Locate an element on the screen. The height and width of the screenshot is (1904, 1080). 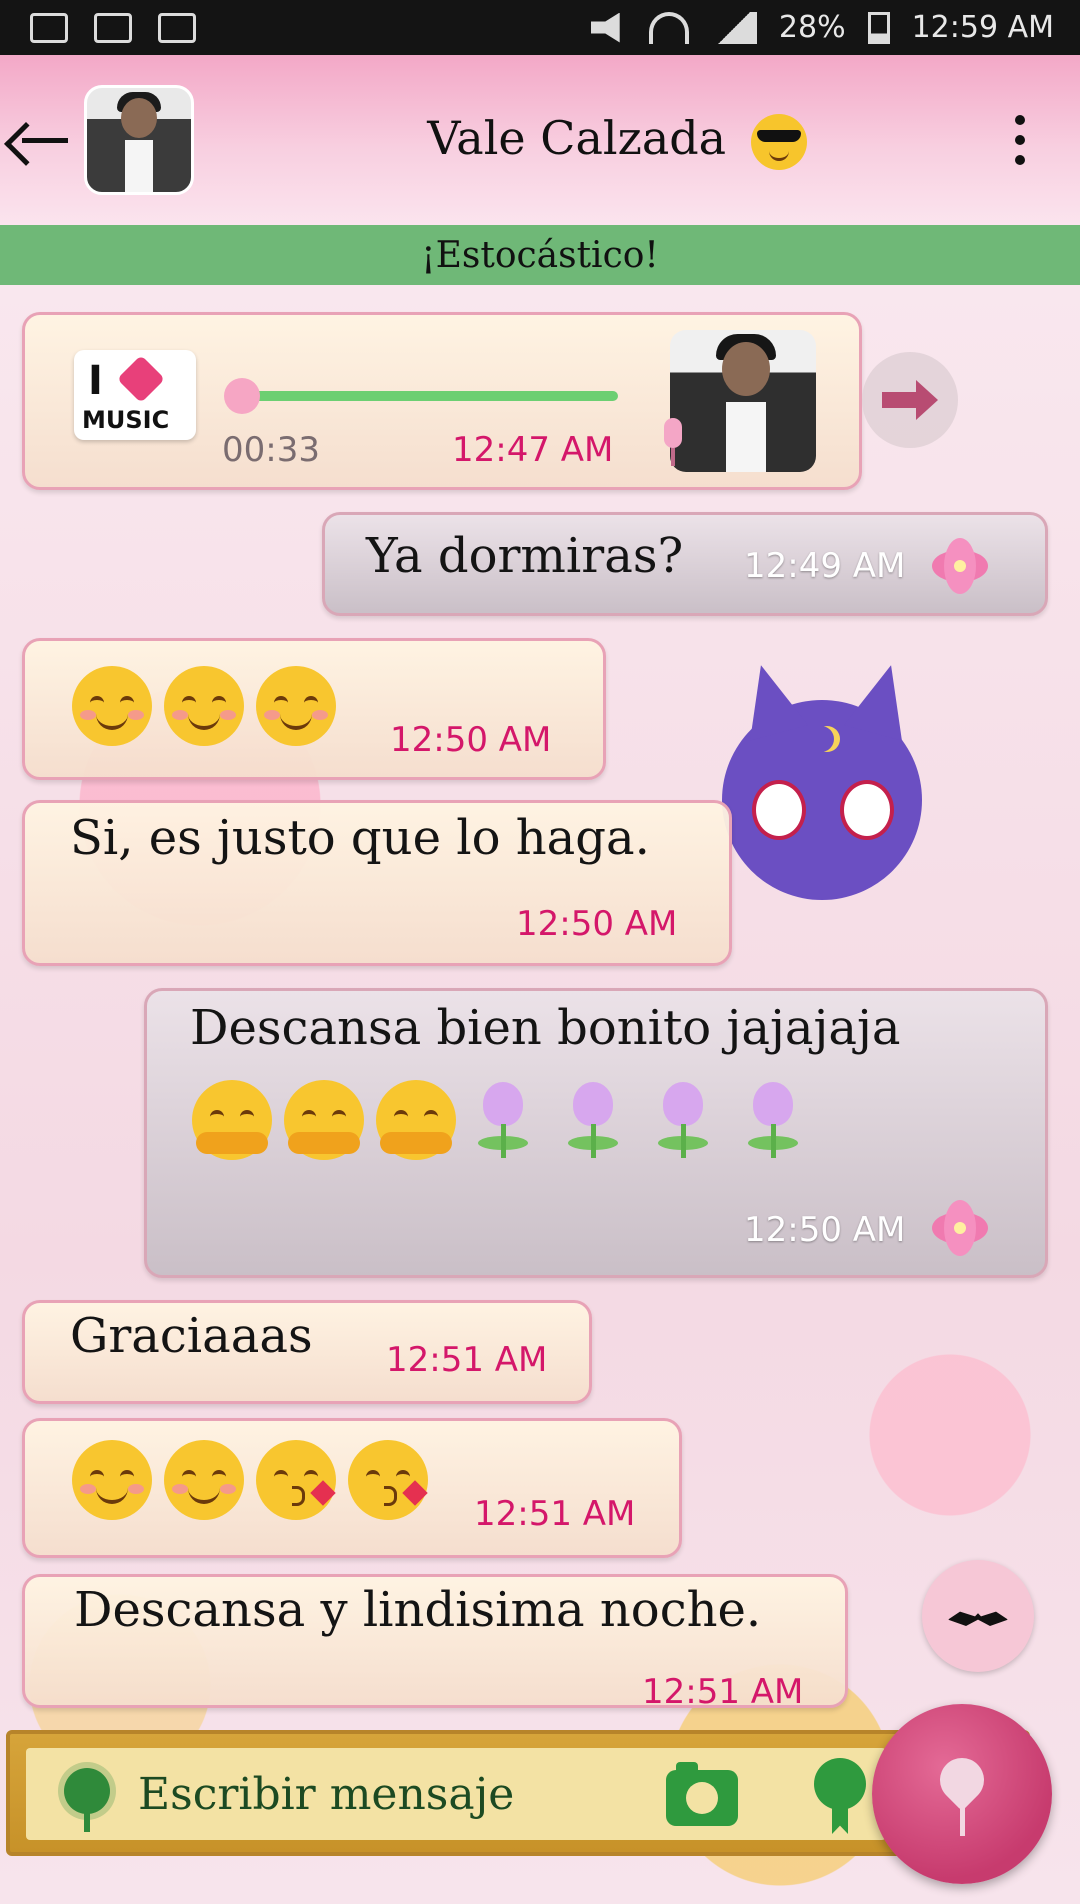
message-text: Descansa bien bonito jajajaja is located at coordinates (545, 1028).